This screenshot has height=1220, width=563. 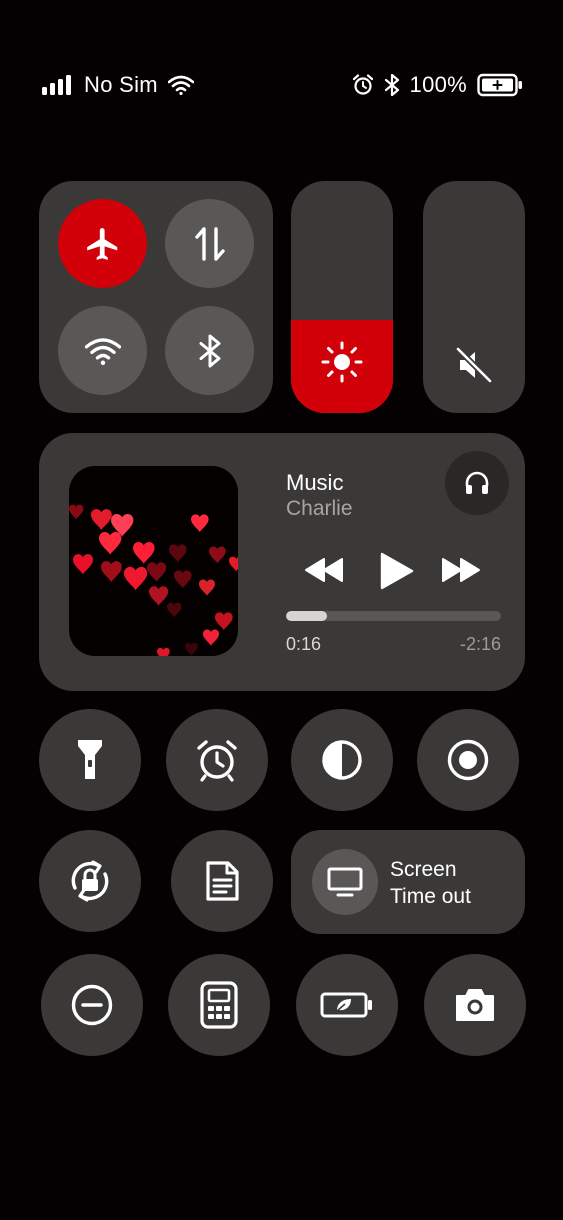 I want to click on rewind-icon, so click(x=324, y=570).